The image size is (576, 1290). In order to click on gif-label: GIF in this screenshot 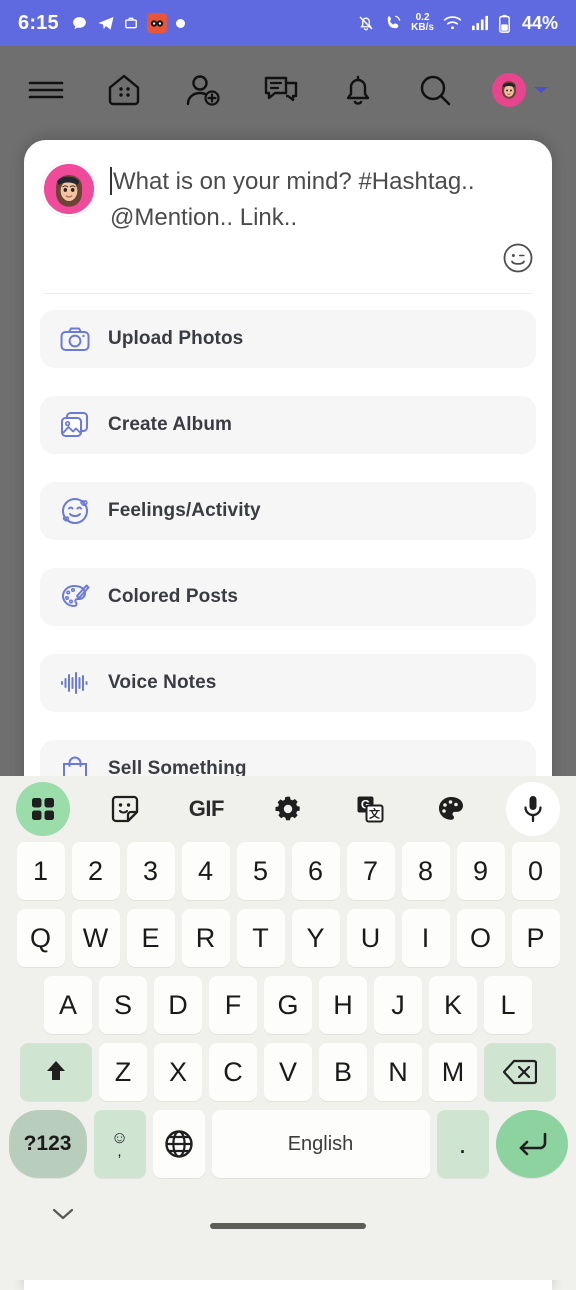, I will do `click(206, 808)`.